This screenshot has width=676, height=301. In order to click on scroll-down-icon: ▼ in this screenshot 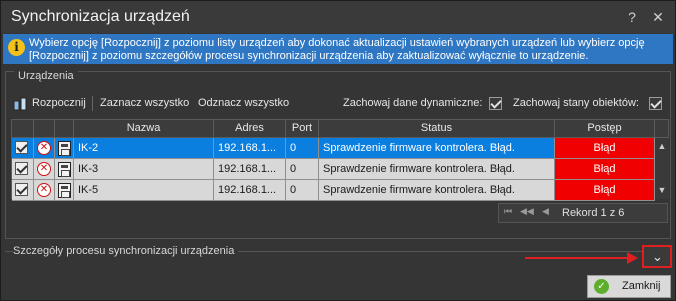, I will do `click(662, 190)`.